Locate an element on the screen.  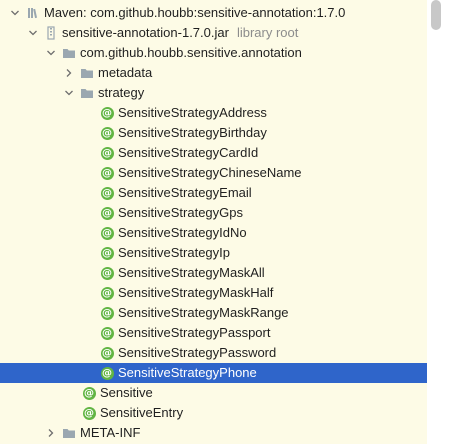
tree-row-annotation: @ SensitiveStrategyMaskHalf is located at coordinates (213, 293).